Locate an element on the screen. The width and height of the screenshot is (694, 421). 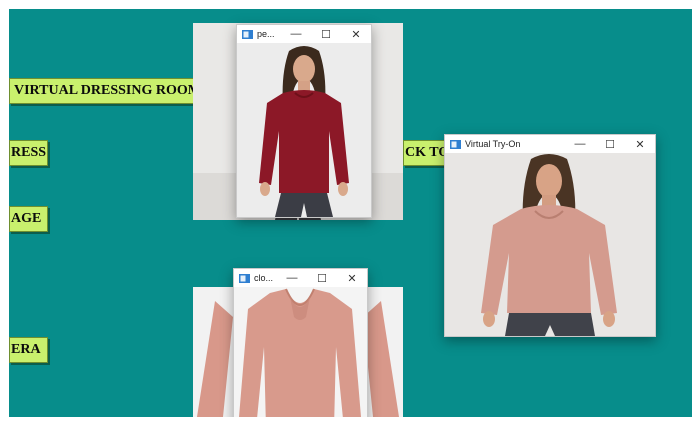
dress-button-label: RESS is located at coordinates (29, 152).